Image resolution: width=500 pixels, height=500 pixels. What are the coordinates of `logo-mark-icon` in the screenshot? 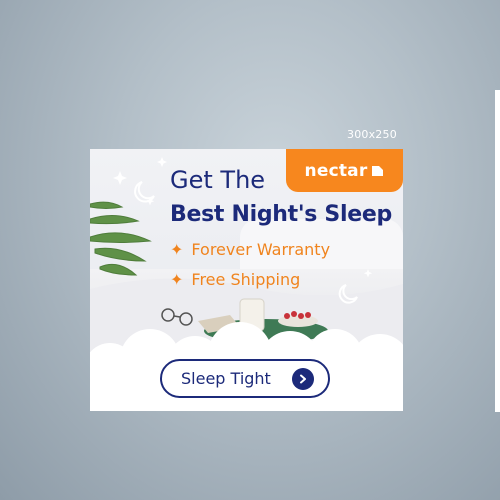 It's located at (378, 171).